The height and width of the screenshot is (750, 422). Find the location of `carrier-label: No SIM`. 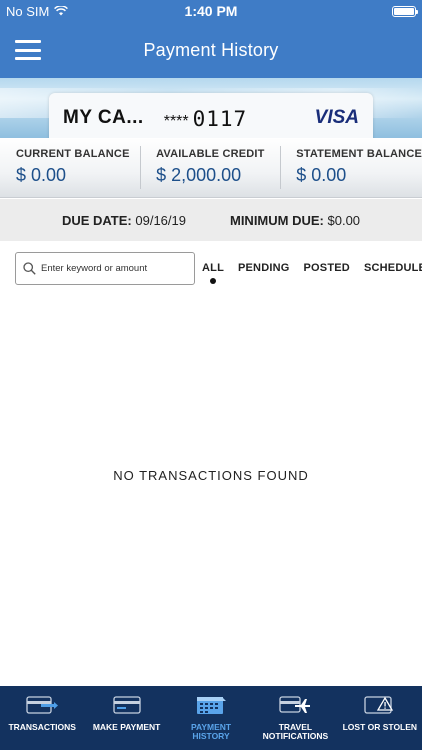

carrier-label: No SIM is located at coordinates (28, 11).